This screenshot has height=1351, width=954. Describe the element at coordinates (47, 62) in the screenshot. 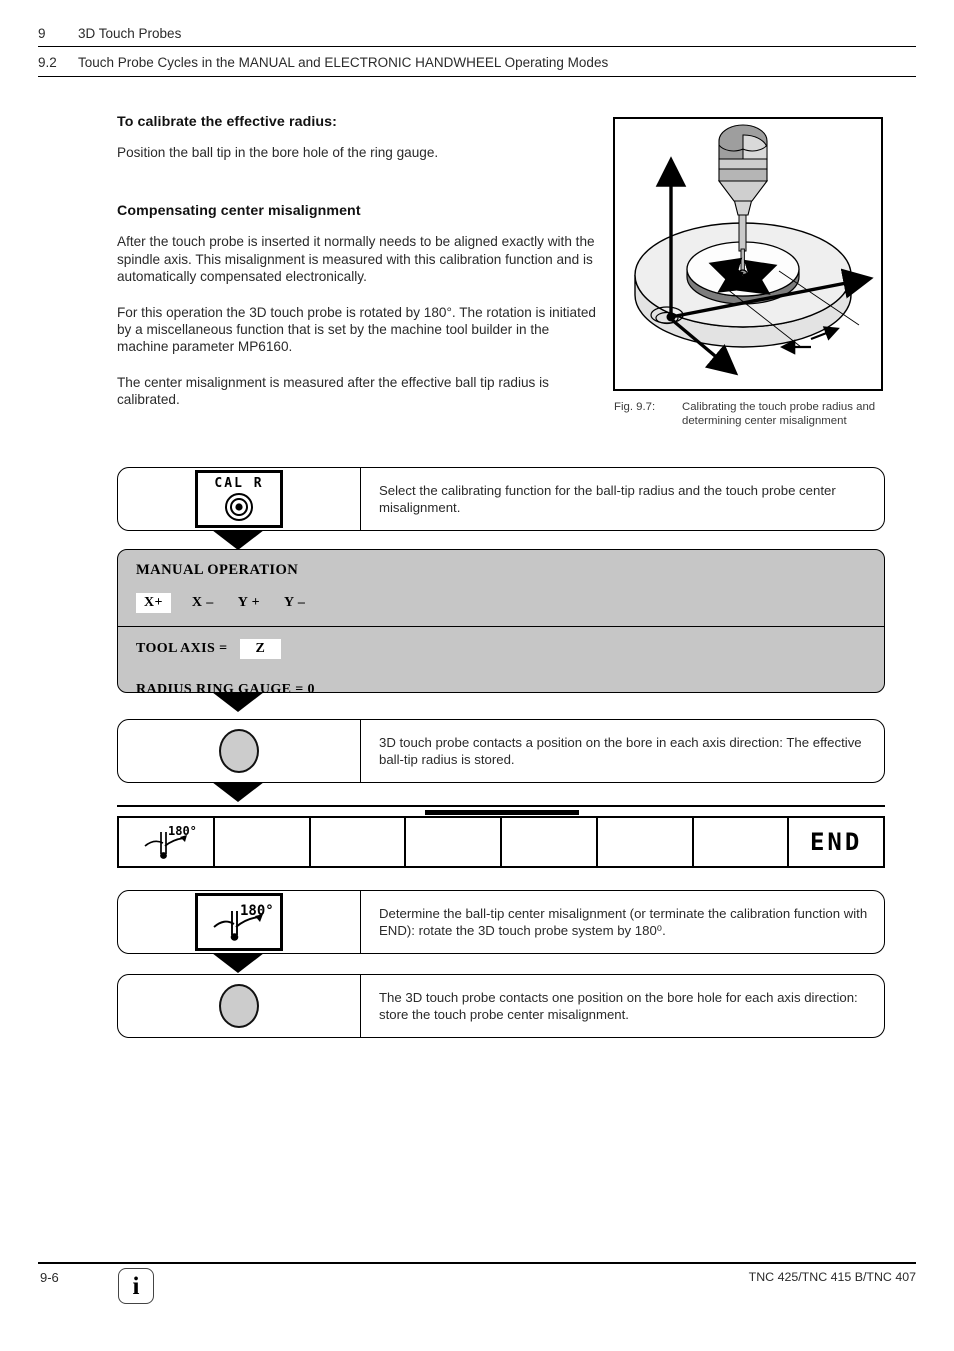

I see `header-section-number: 9.2` at that location.